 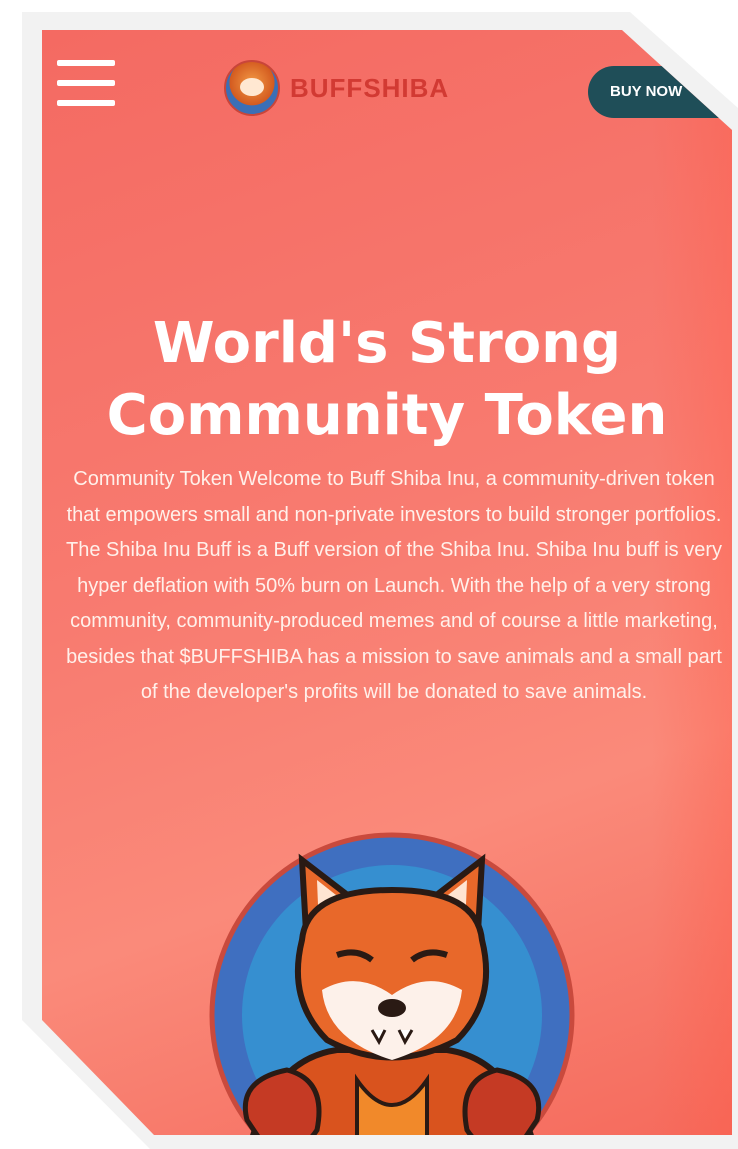 I want to click on hero-title-line1: World's Strong, so click(x=387, y=343).